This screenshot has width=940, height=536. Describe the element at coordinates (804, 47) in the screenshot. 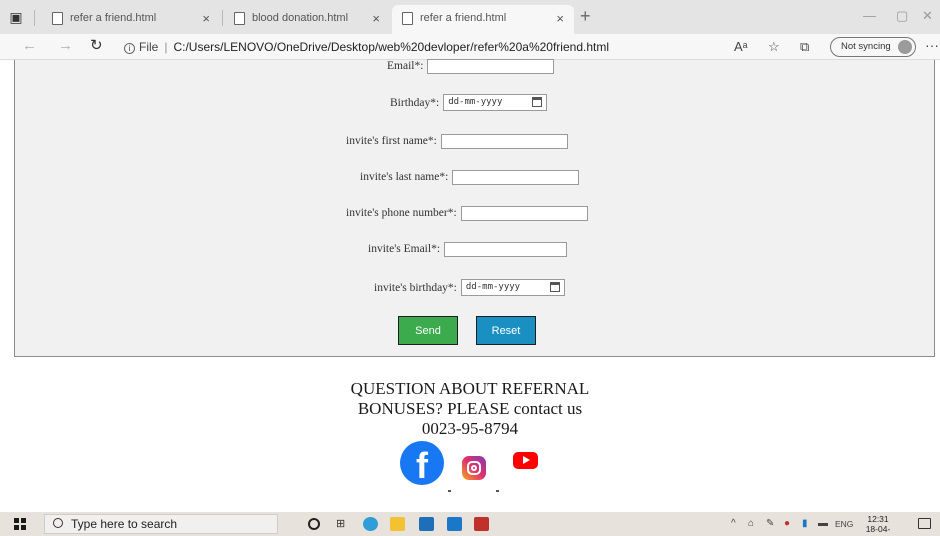

I see `collections-icon: ⧉` at that location.